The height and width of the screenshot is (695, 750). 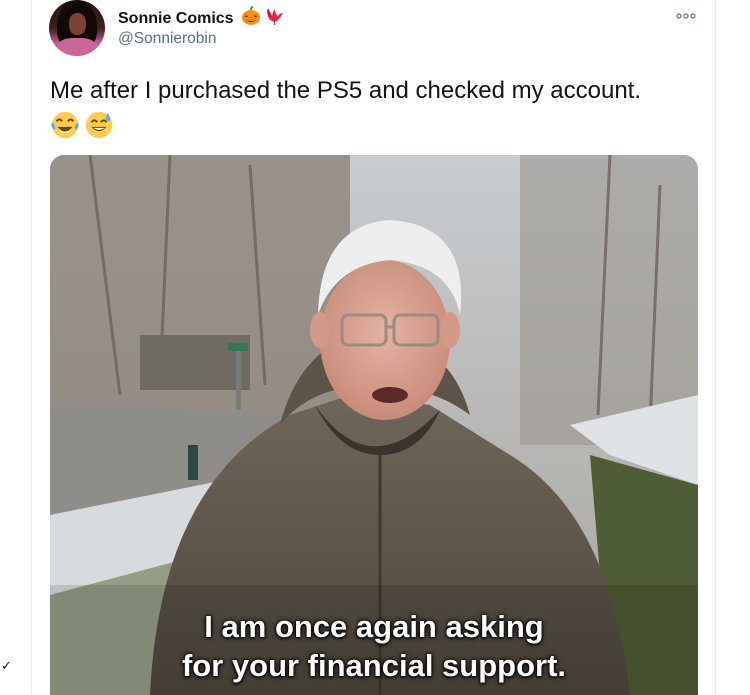 I want to click on author-name: Sonnie Comics, so click(x=202, y=17).